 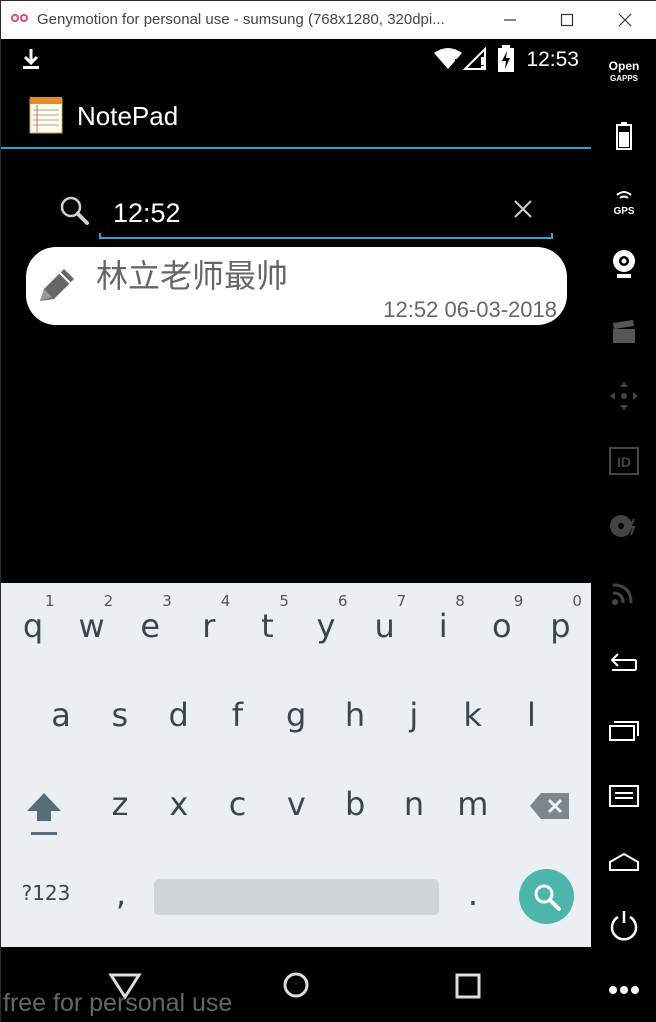 What do you see at coordinates (460, 601) in the screenshot?
I see `key-hint-i: 8` at bounding box center [460, 601].